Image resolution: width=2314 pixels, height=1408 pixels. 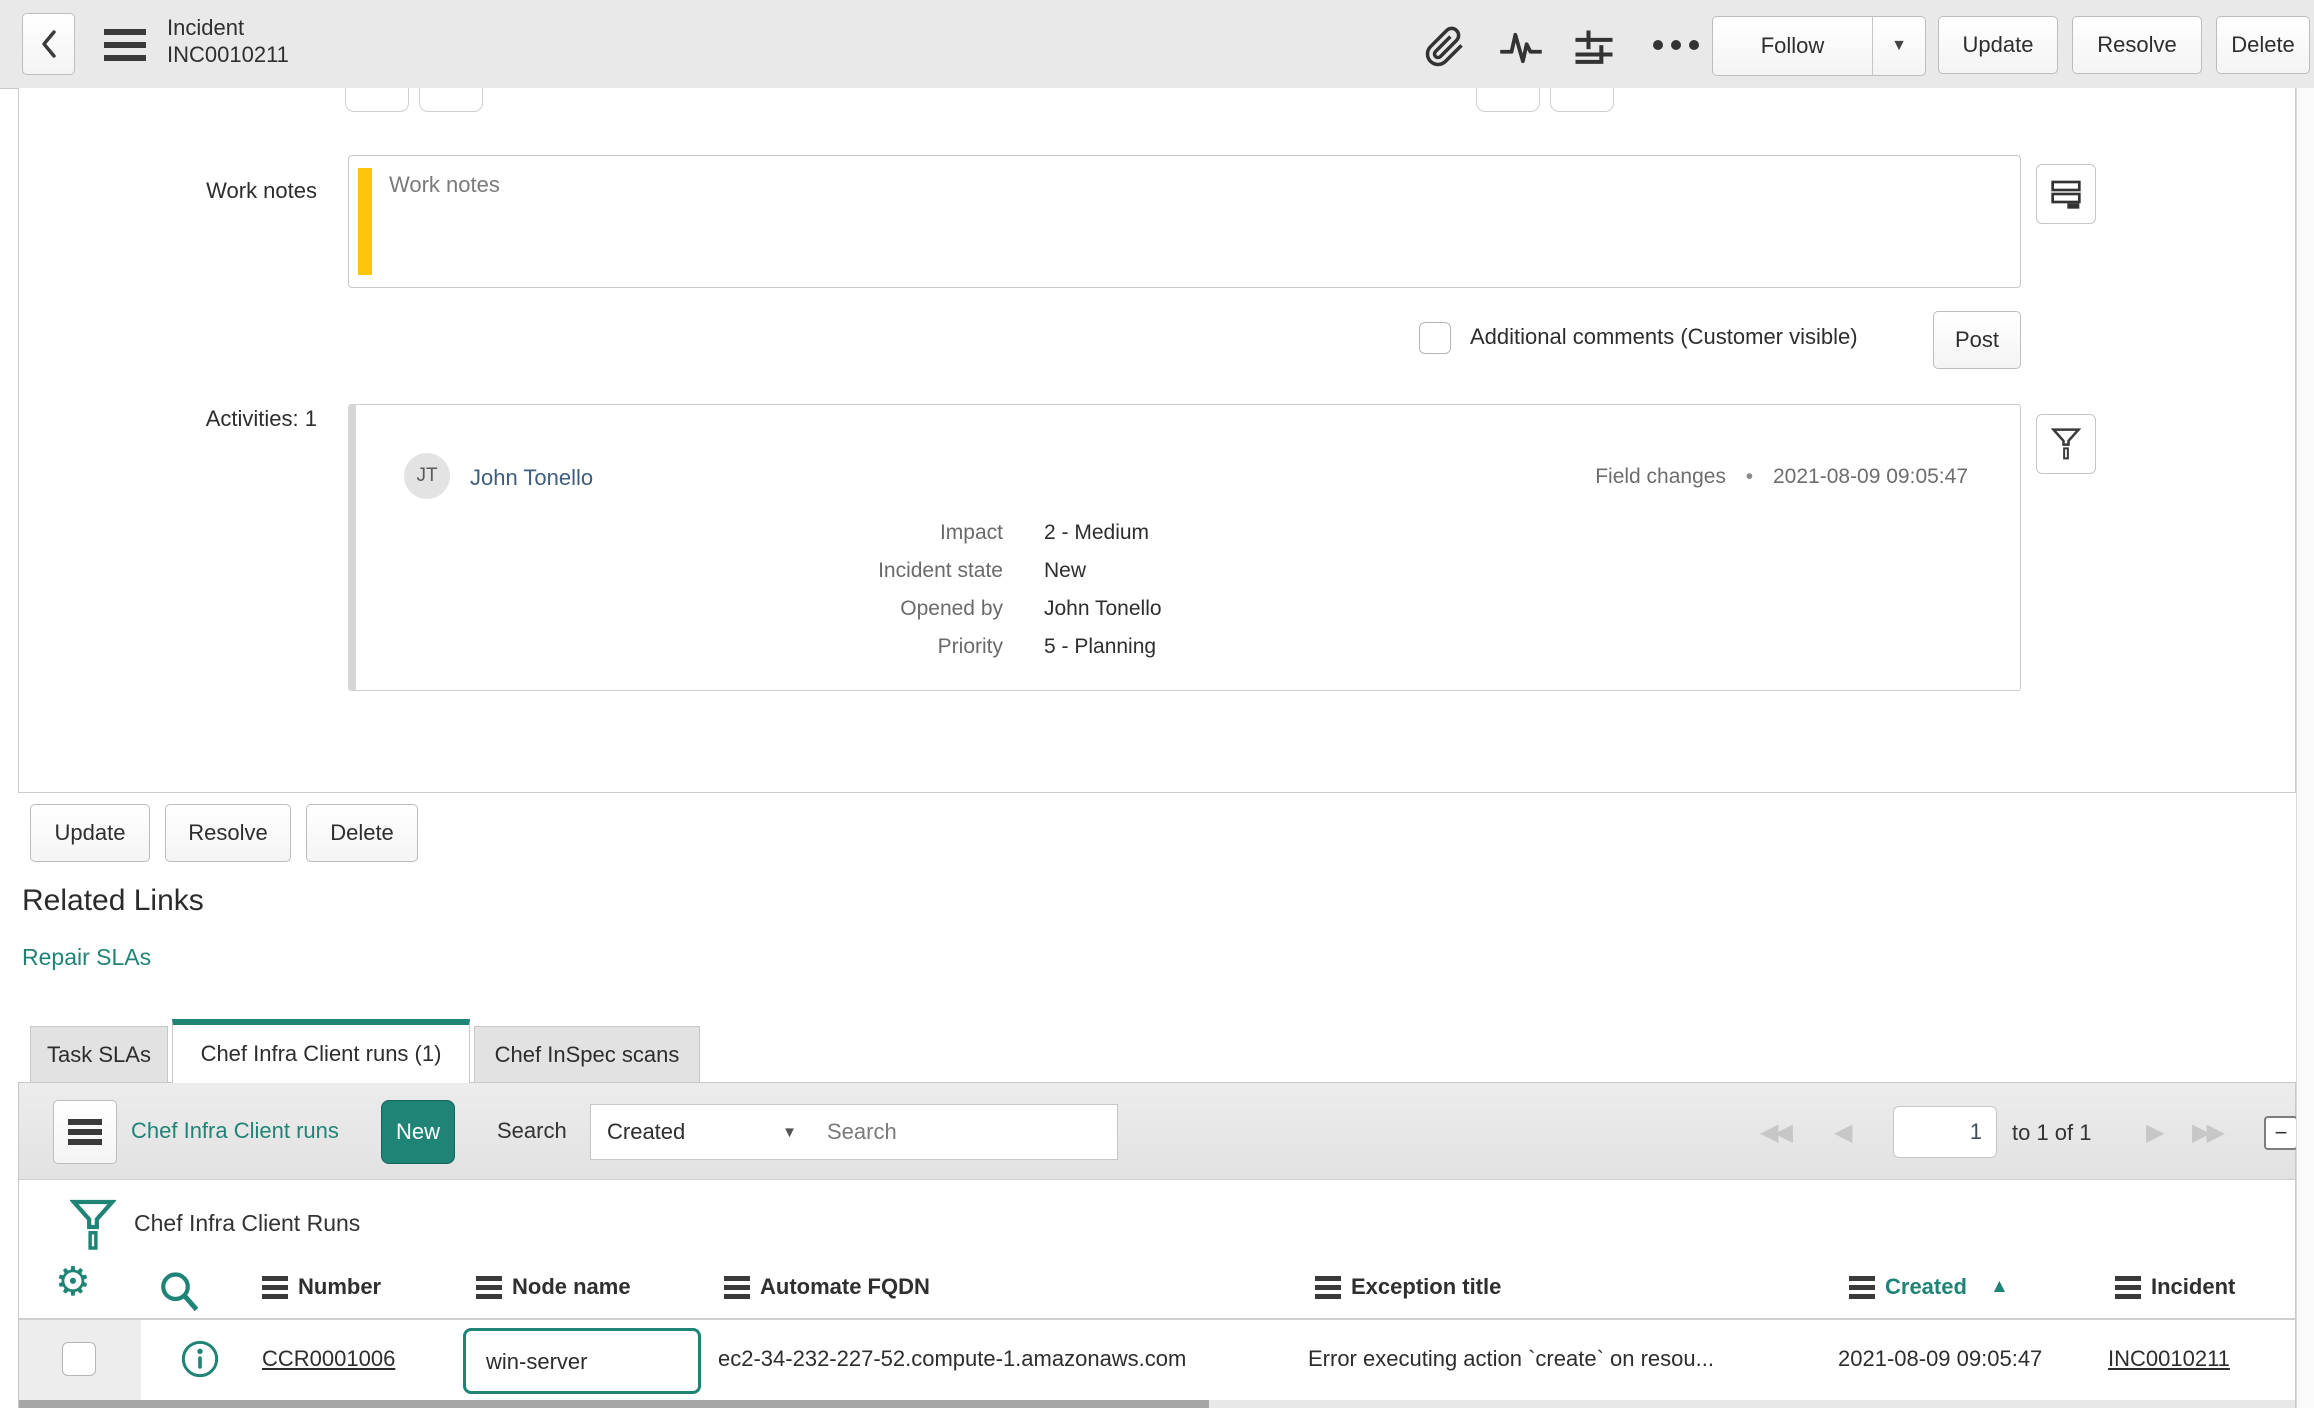 I want to click on field-change-row: Opened by John Tonello, so click(x=959, y=612).